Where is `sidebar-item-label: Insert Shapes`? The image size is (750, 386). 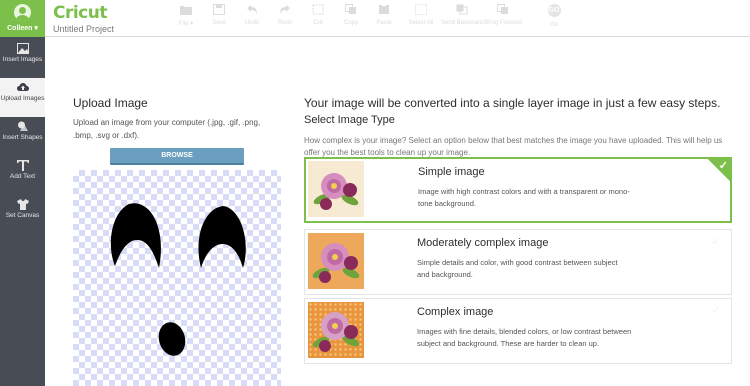 sidebar-item-label: Insert Shapes is located at coordinates (22, 137).